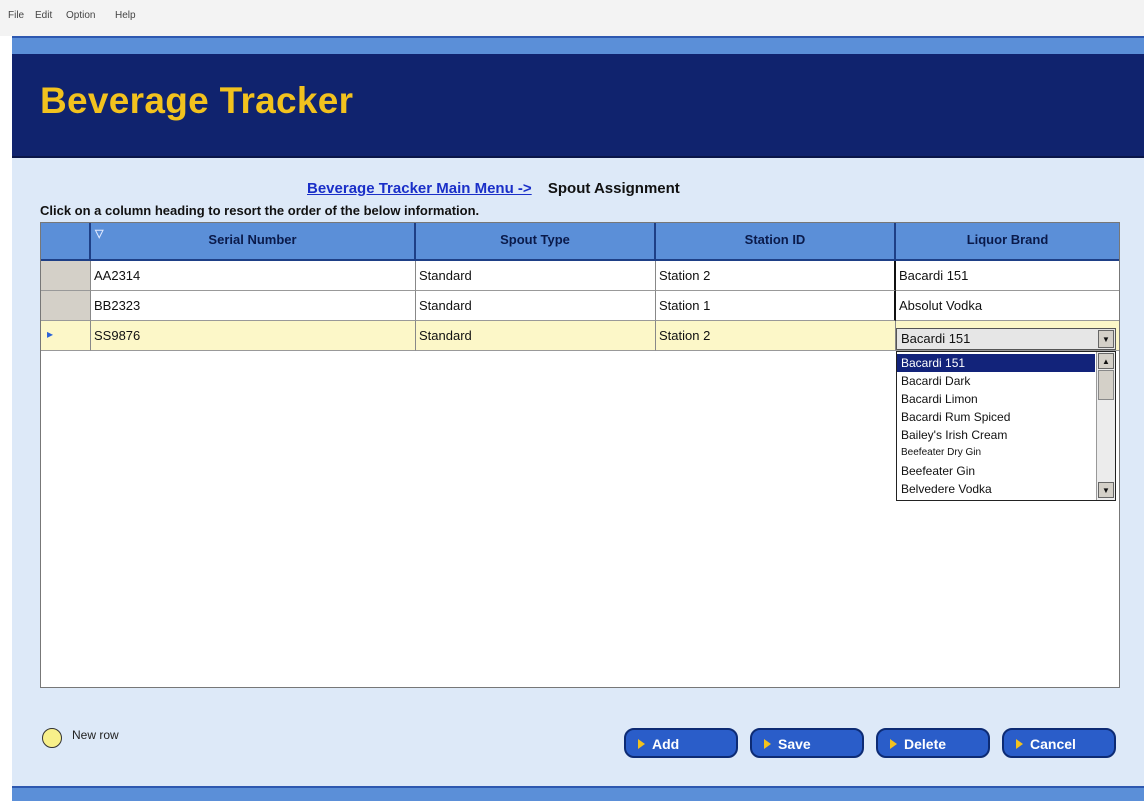  What do you see at coordinates (925, 744) in the screenshot?
I see `delete-button-label: Delete` at bounding box center [925, 744].